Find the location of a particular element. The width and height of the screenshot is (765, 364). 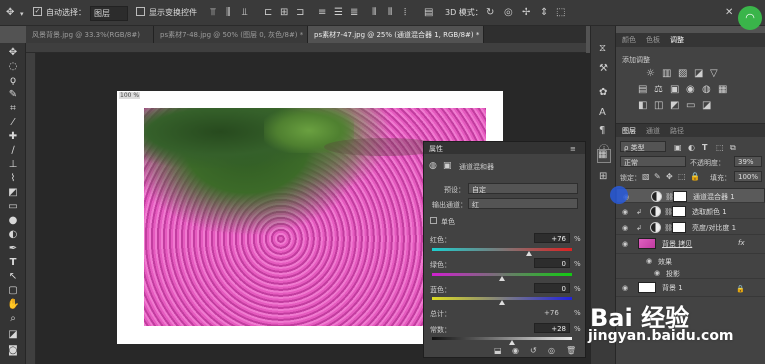

show-transform-checkbox is located at coordinates (140, 11).